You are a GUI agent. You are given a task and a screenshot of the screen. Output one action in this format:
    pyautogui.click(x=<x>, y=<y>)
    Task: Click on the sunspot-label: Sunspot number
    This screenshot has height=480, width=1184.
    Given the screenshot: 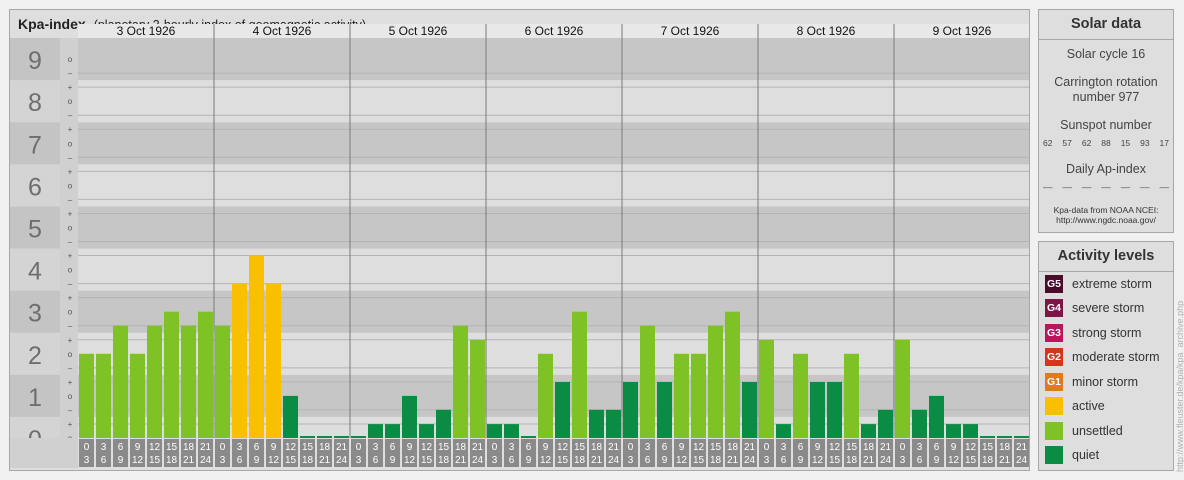 What is the action you would take?
    pyautogui.click(x=1106, y=125)
    